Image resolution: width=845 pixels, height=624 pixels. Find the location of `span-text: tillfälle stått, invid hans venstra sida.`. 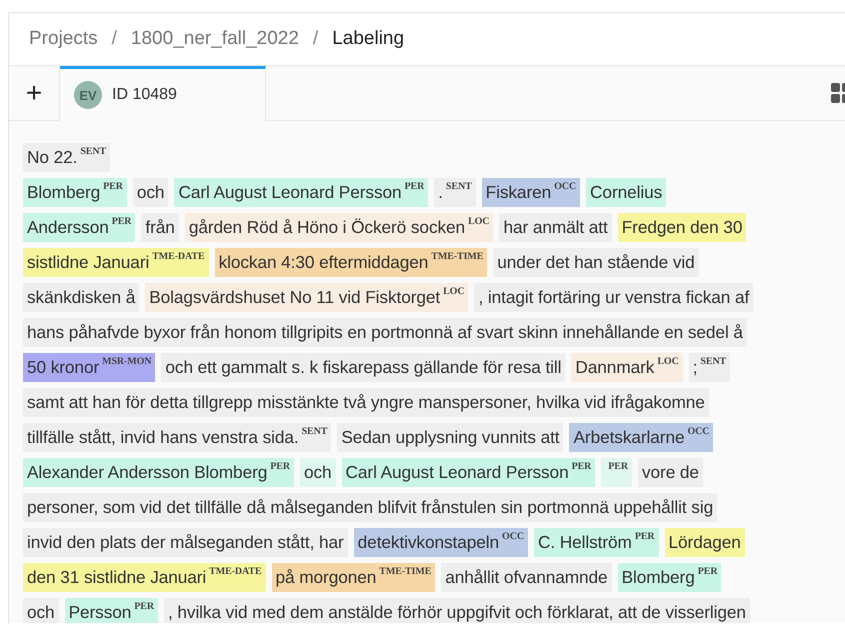

span-text: tillfälle stått, invid hans venstra sida. is located at coordinates (163, 437).